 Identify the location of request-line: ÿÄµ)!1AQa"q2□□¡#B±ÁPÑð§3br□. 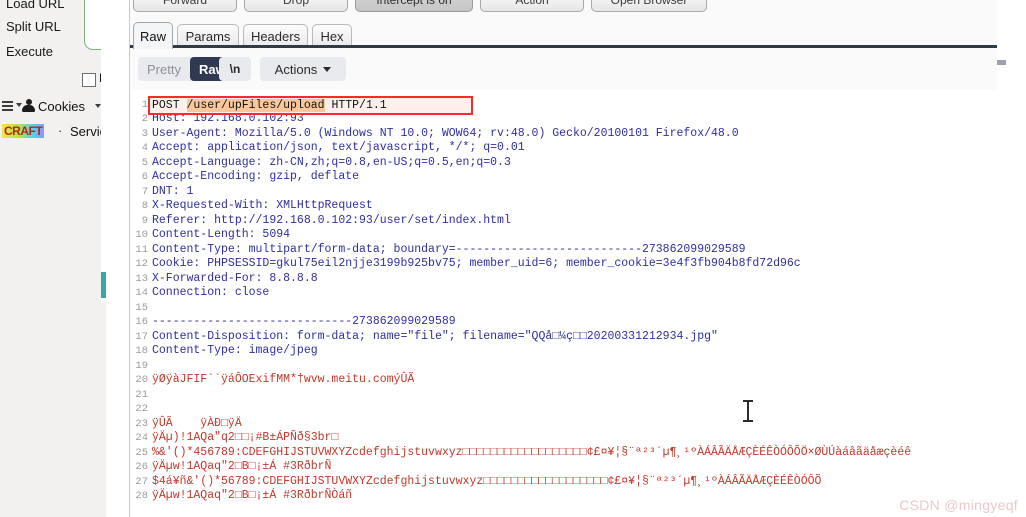
(245, 437).